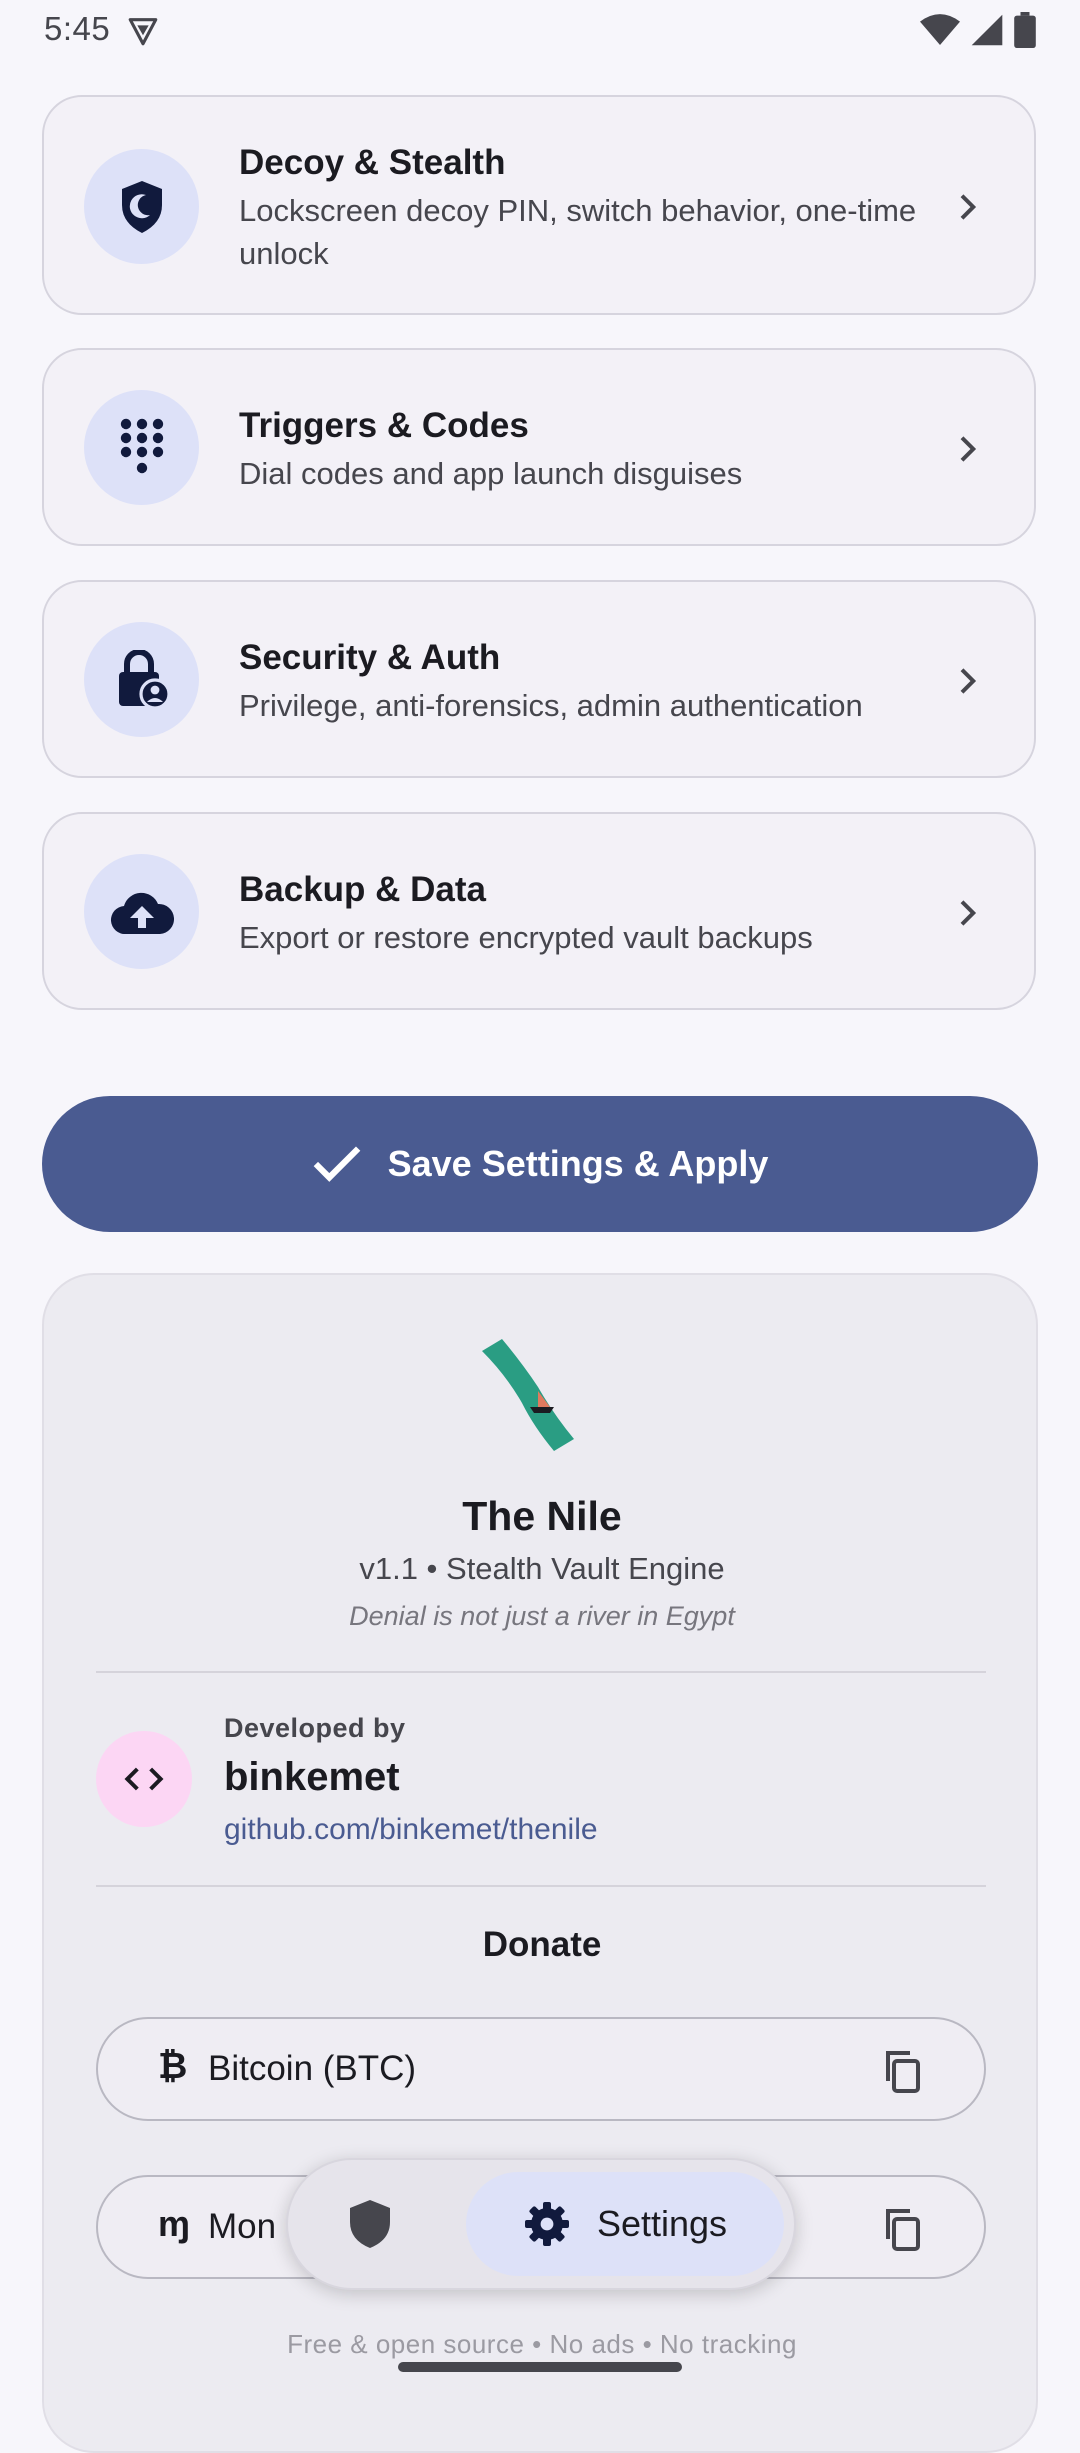 The image size is (1080, 2453). I want to click on card-title: Triggers & Codes, so click(384, 425).